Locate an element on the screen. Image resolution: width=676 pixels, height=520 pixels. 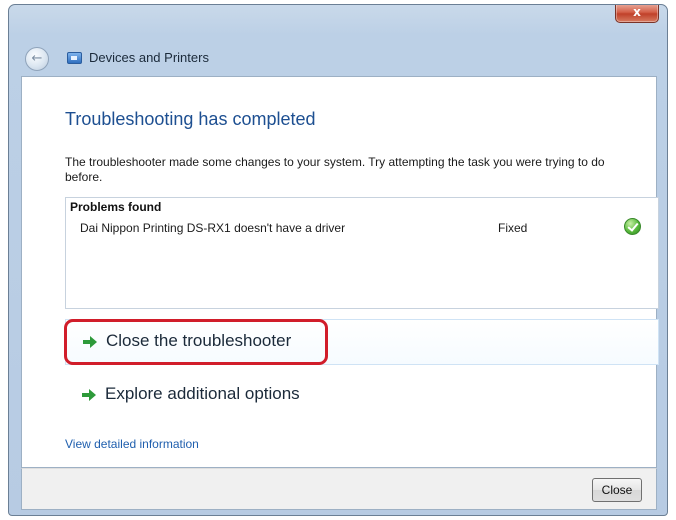
devices-printers-icon is located at coordinates (74, 58).